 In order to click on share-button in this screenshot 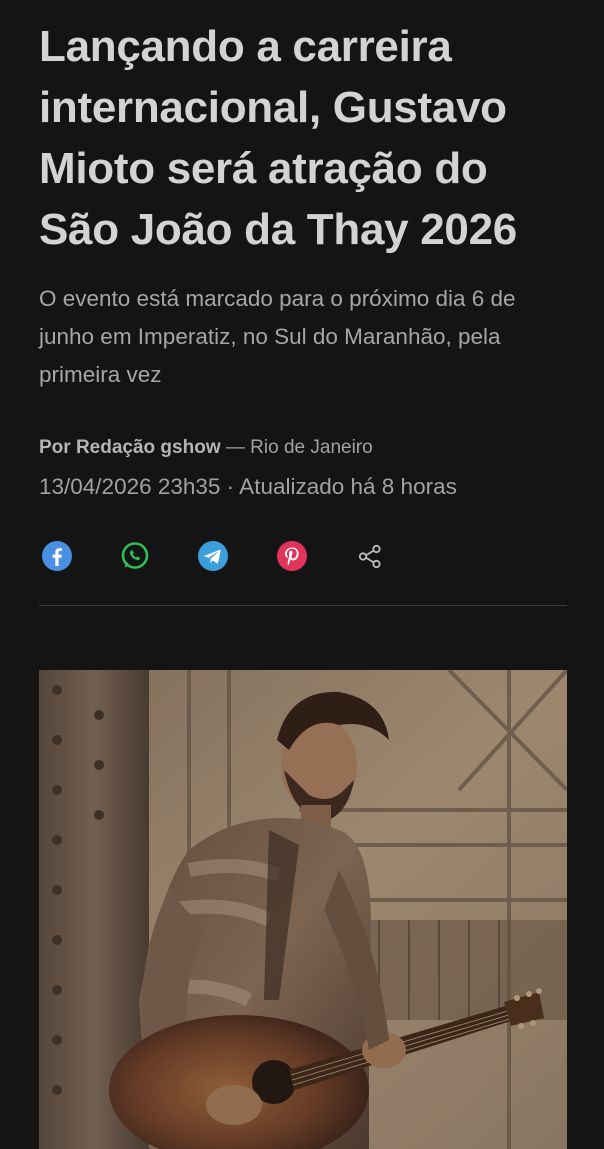, I will do `click(370, 556)`.